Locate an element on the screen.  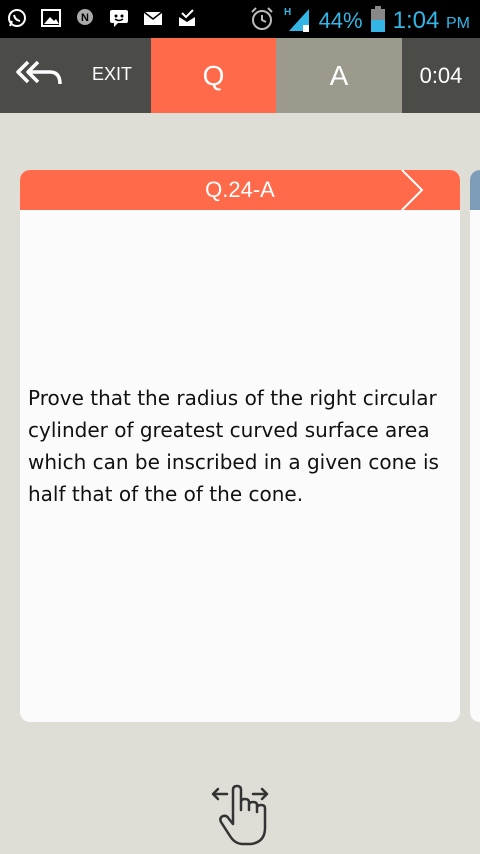
svg-text: H is located at coordinates (287, 12).